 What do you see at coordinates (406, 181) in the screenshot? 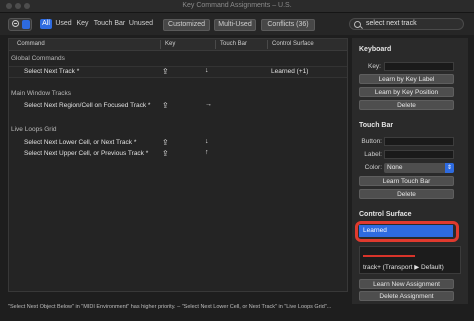
I see `learn-touch-bar-button: Learn Touch Bar` at bounding box center [406, 181].